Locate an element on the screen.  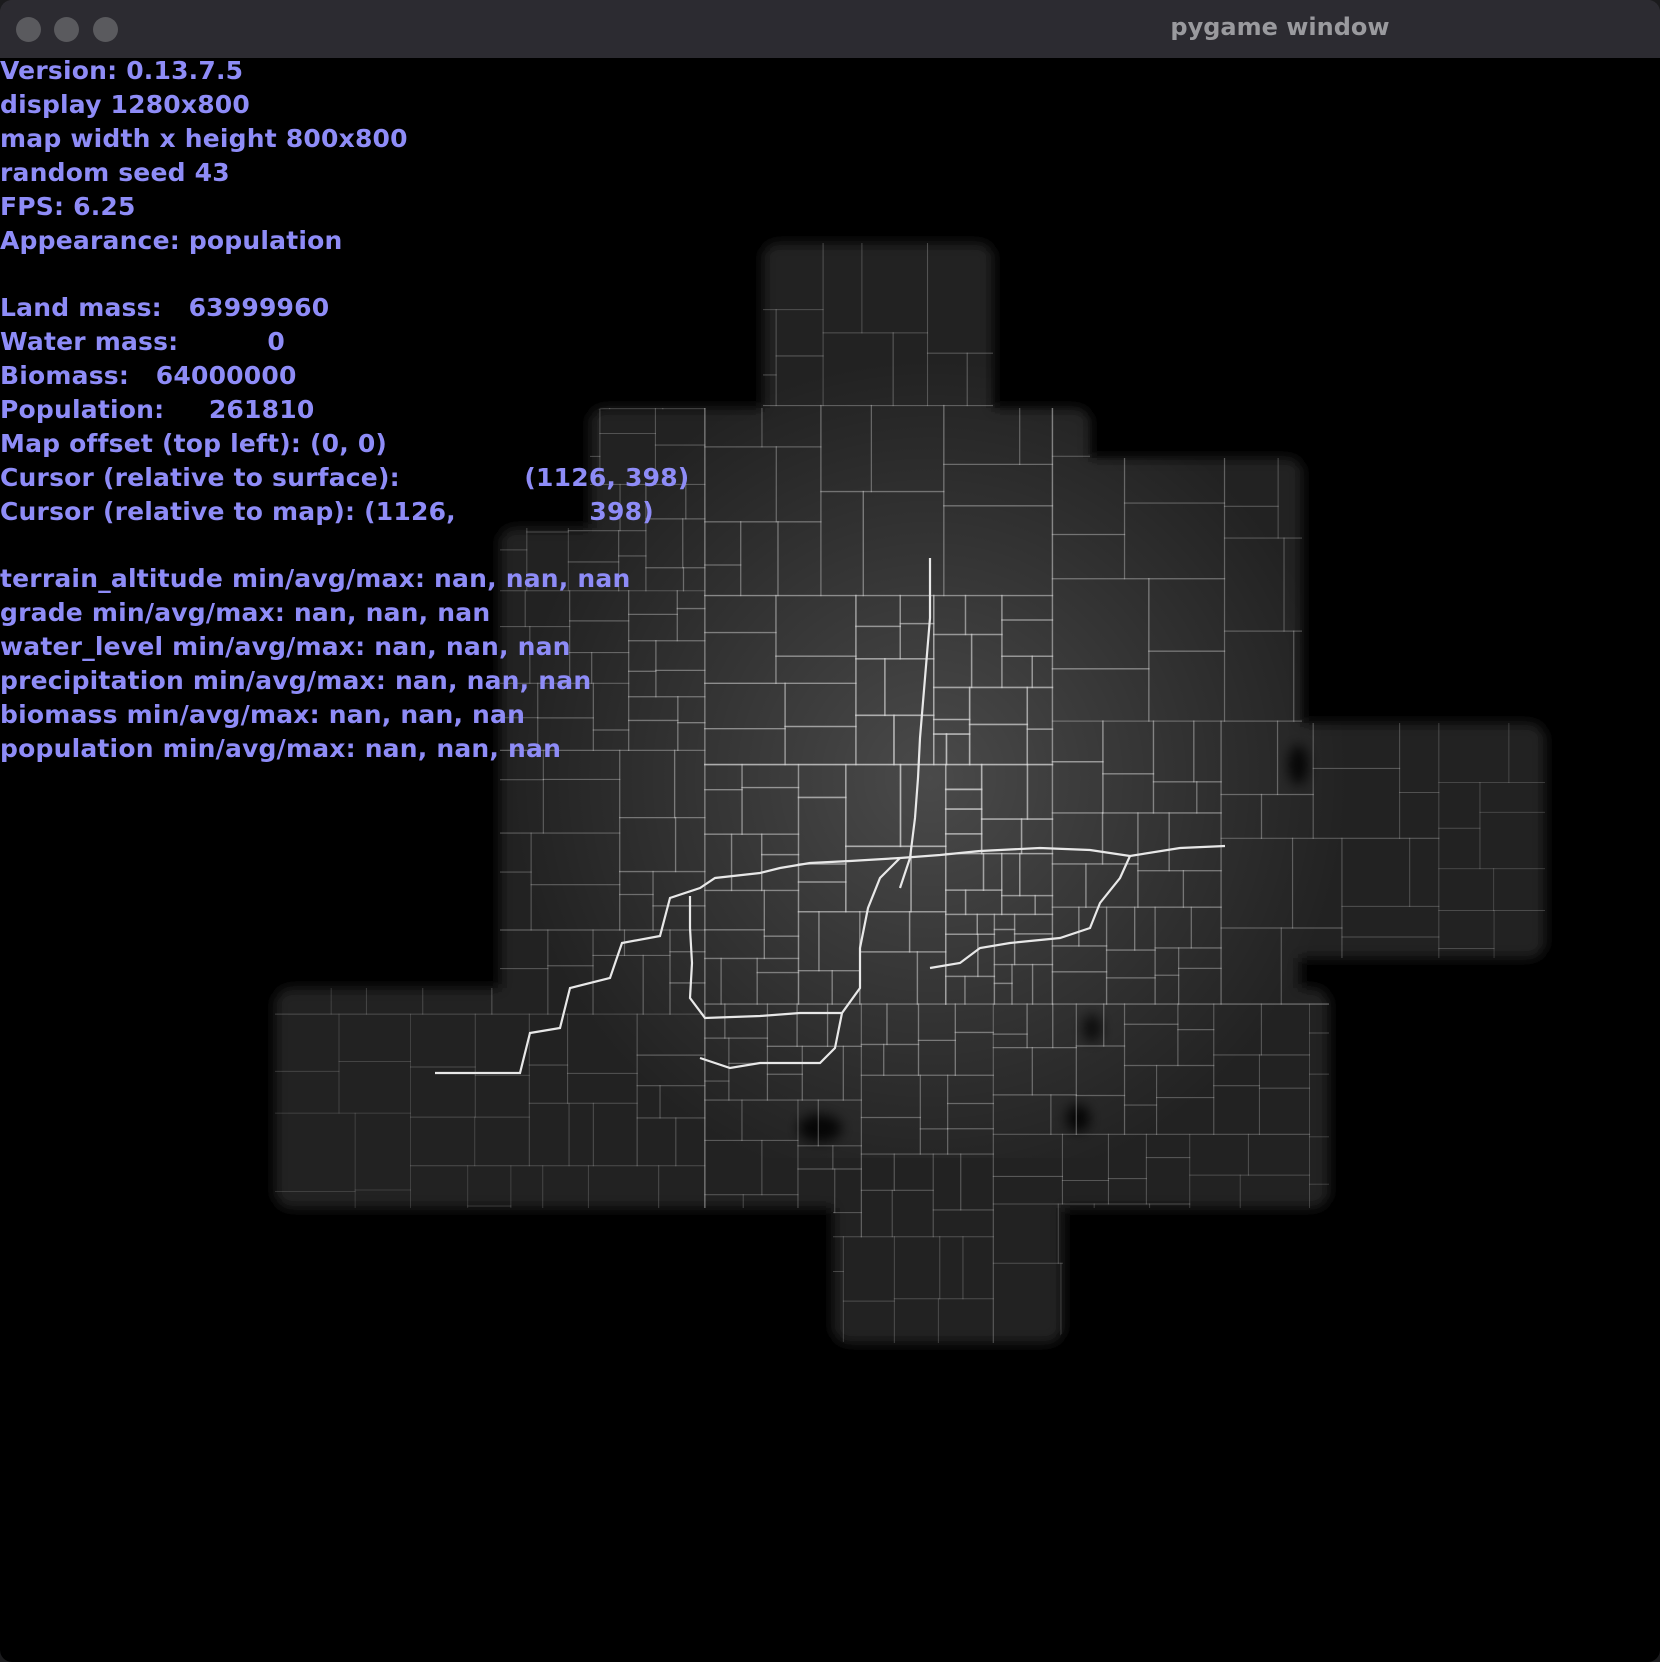
population-text: Population: 261810 is located at coordinates (157, 409).